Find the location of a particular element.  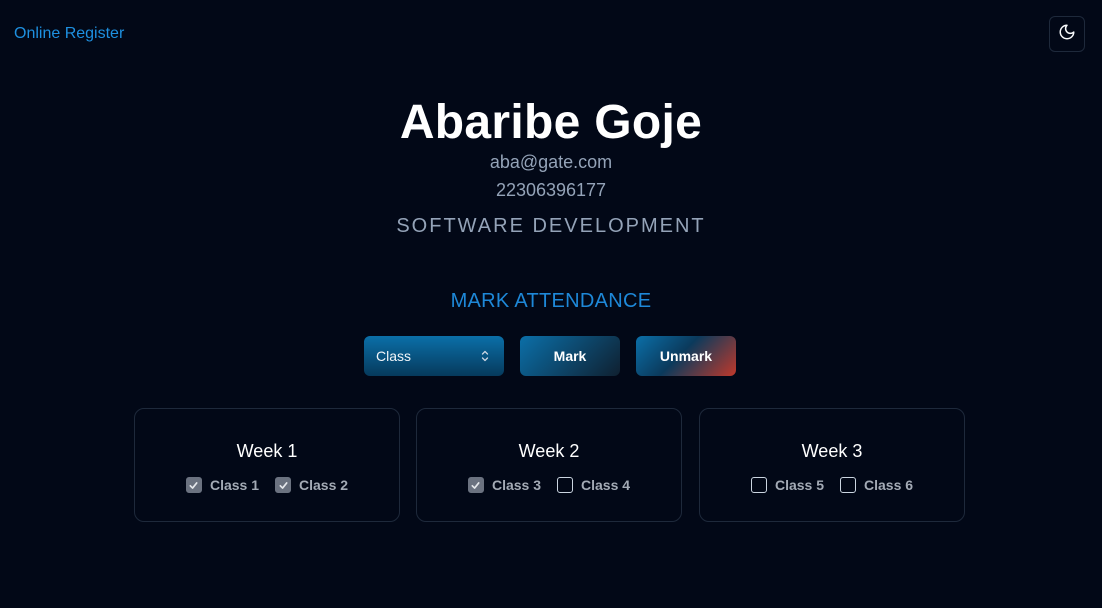

mark-button: Mark is located at coordinates (570, 356).